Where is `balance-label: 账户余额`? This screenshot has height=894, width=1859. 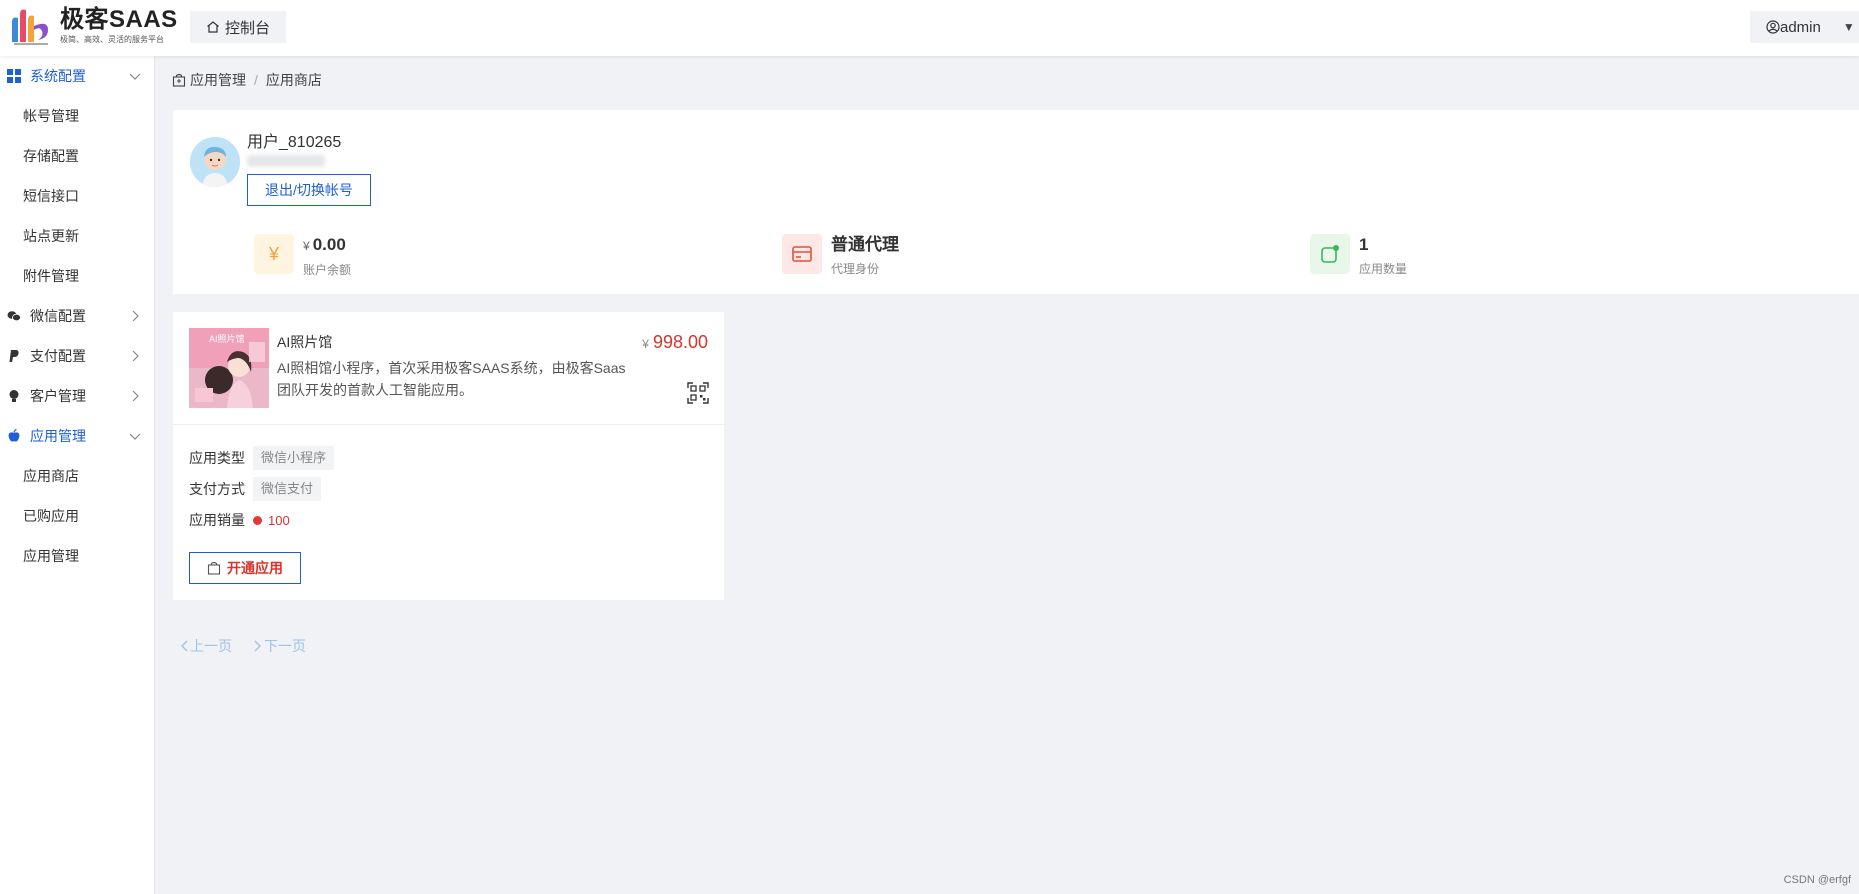
balance-label: 账户余额 is located at coordinates (327, 270).